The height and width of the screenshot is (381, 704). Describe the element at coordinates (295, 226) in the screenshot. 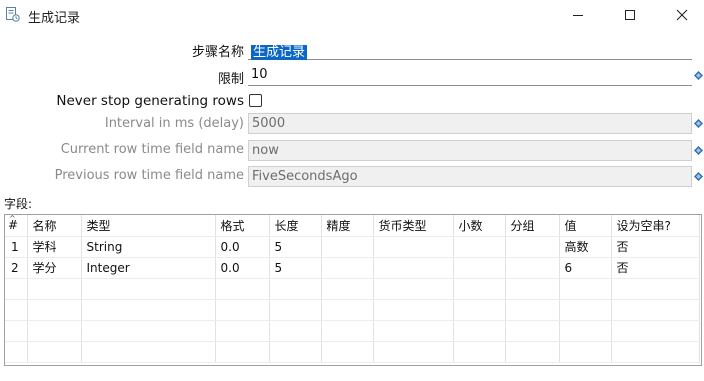

I see `column-header-length: 长度` at that location.